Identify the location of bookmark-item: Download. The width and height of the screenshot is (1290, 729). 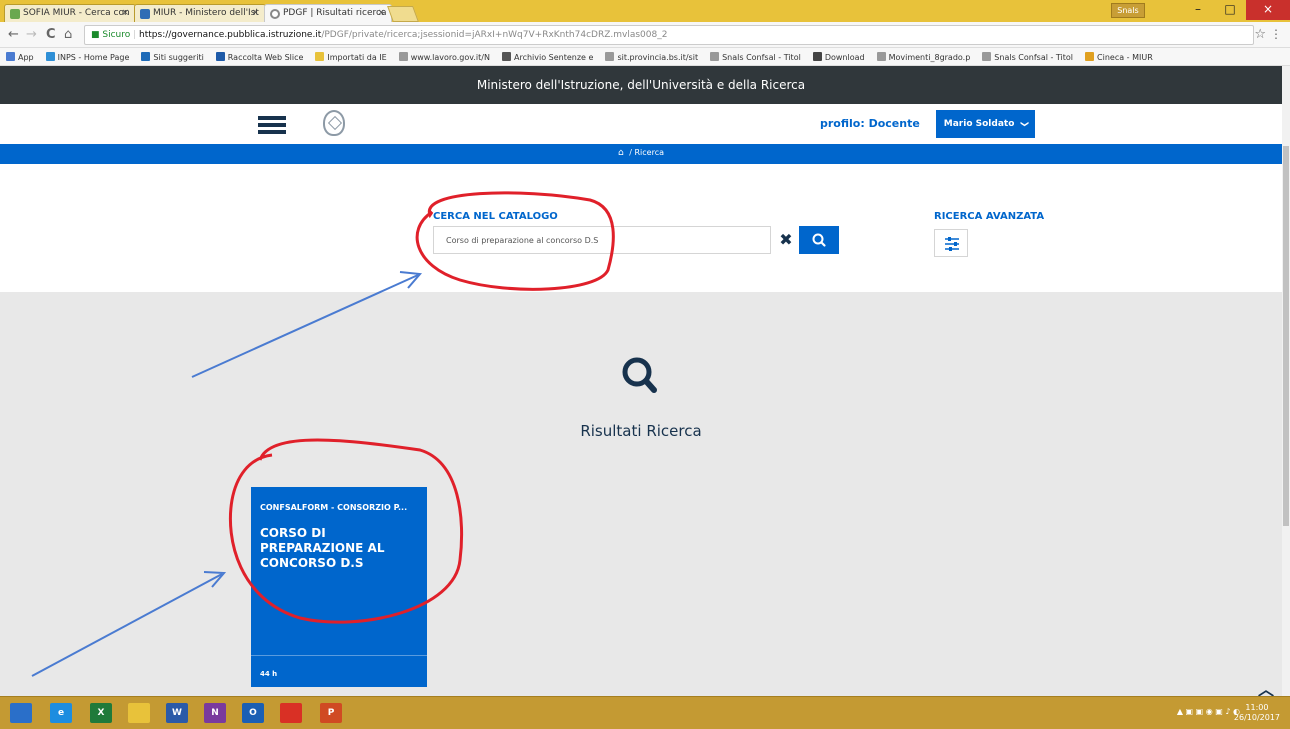
(838, 57).